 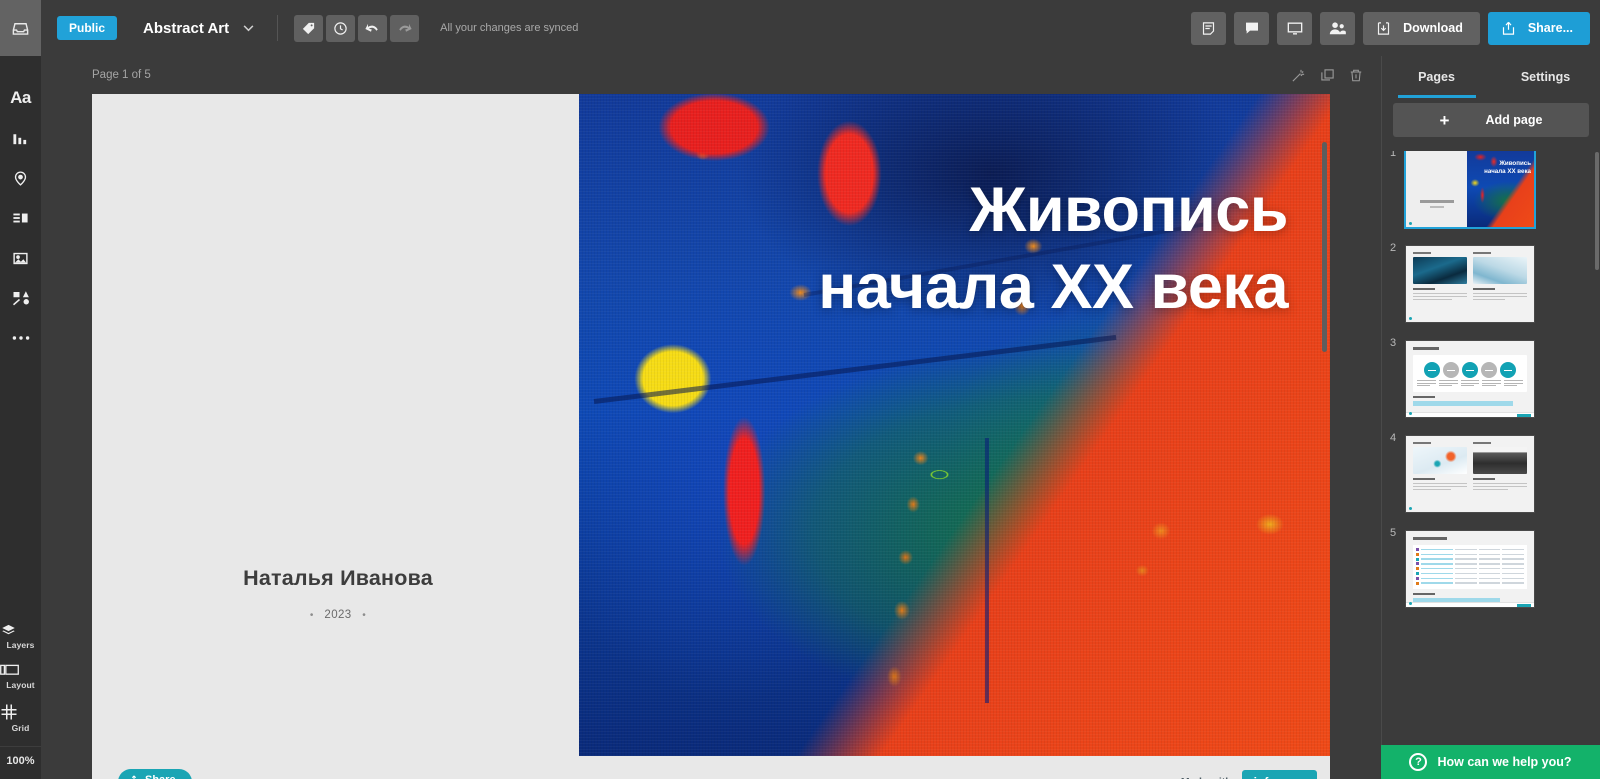 I want to click on embed-share-label: Share, so click(x=160, y=776).